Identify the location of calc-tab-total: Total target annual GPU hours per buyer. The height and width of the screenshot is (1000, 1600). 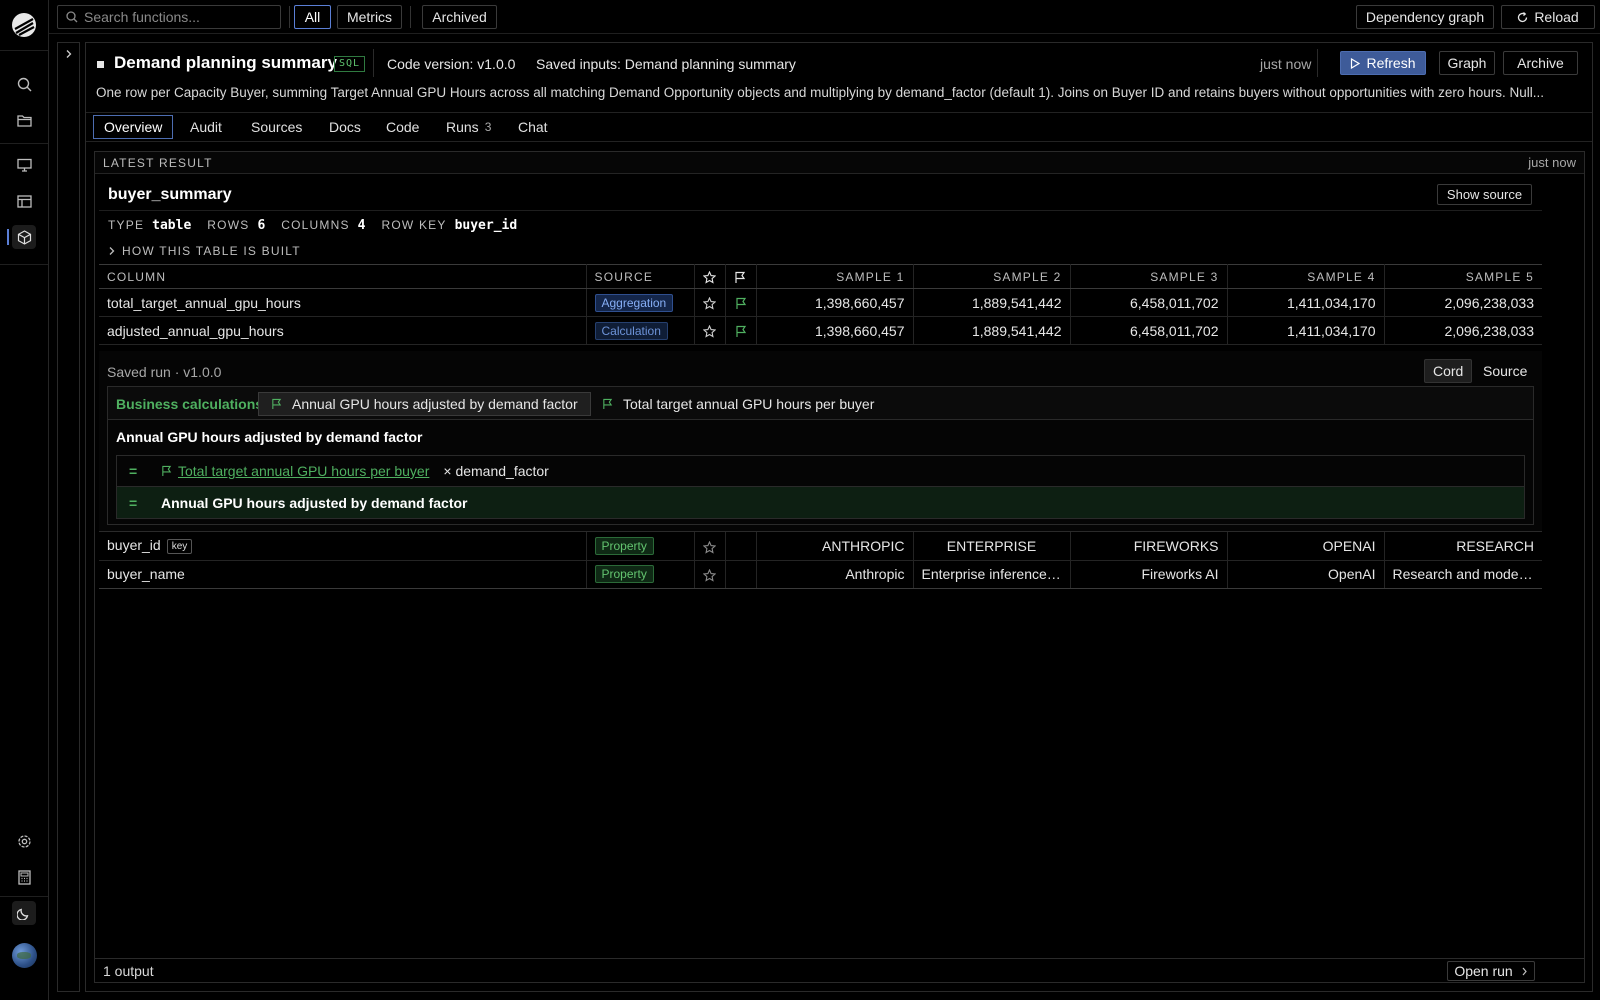
(738, 404).